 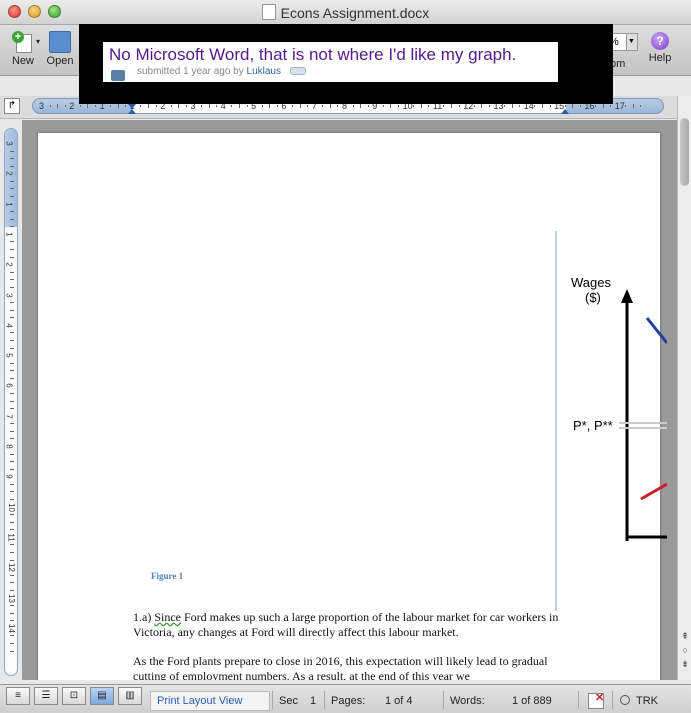 What do you see at coordinates (9, 446) in the screenshot?
I see `vertical-ruler-number: 8` at bounding box center [9, 446].